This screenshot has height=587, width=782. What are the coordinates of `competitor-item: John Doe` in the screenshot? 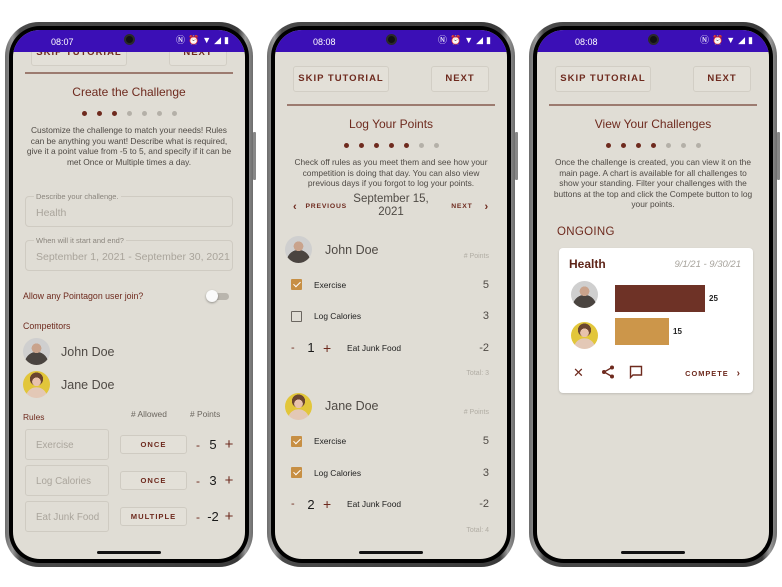 It's located at (129, 351).